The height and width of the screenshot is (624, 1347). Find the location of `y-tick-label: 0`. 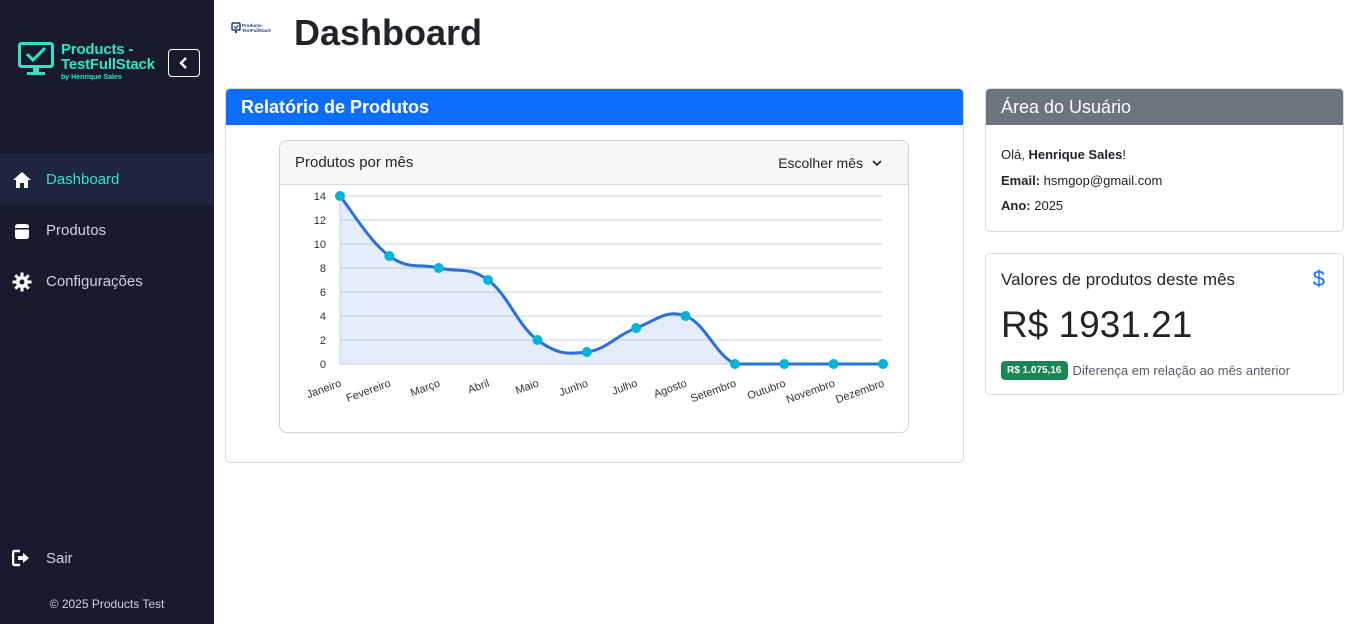

y-tick-label: 0 is located at coordinates (323, 365).